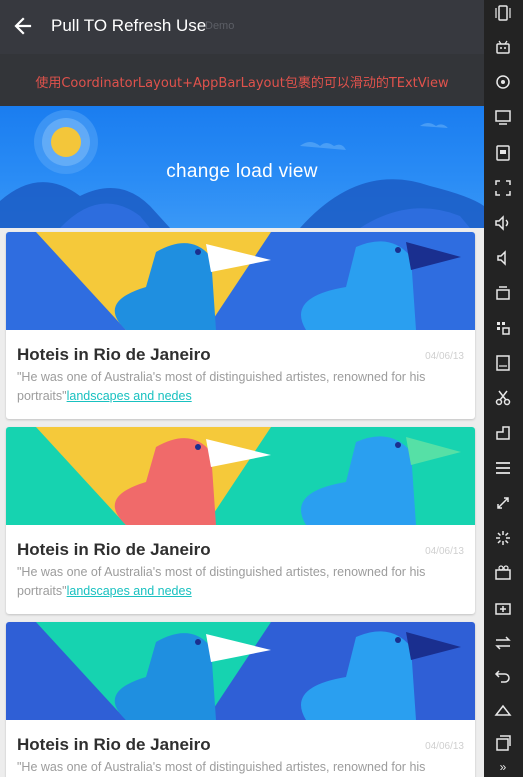 The height and width of the screenshot is (777, 523). What do you see at coordinates (503, 328) in the screenshot?
I see `grid-icon` at bounding box center [503, 328].